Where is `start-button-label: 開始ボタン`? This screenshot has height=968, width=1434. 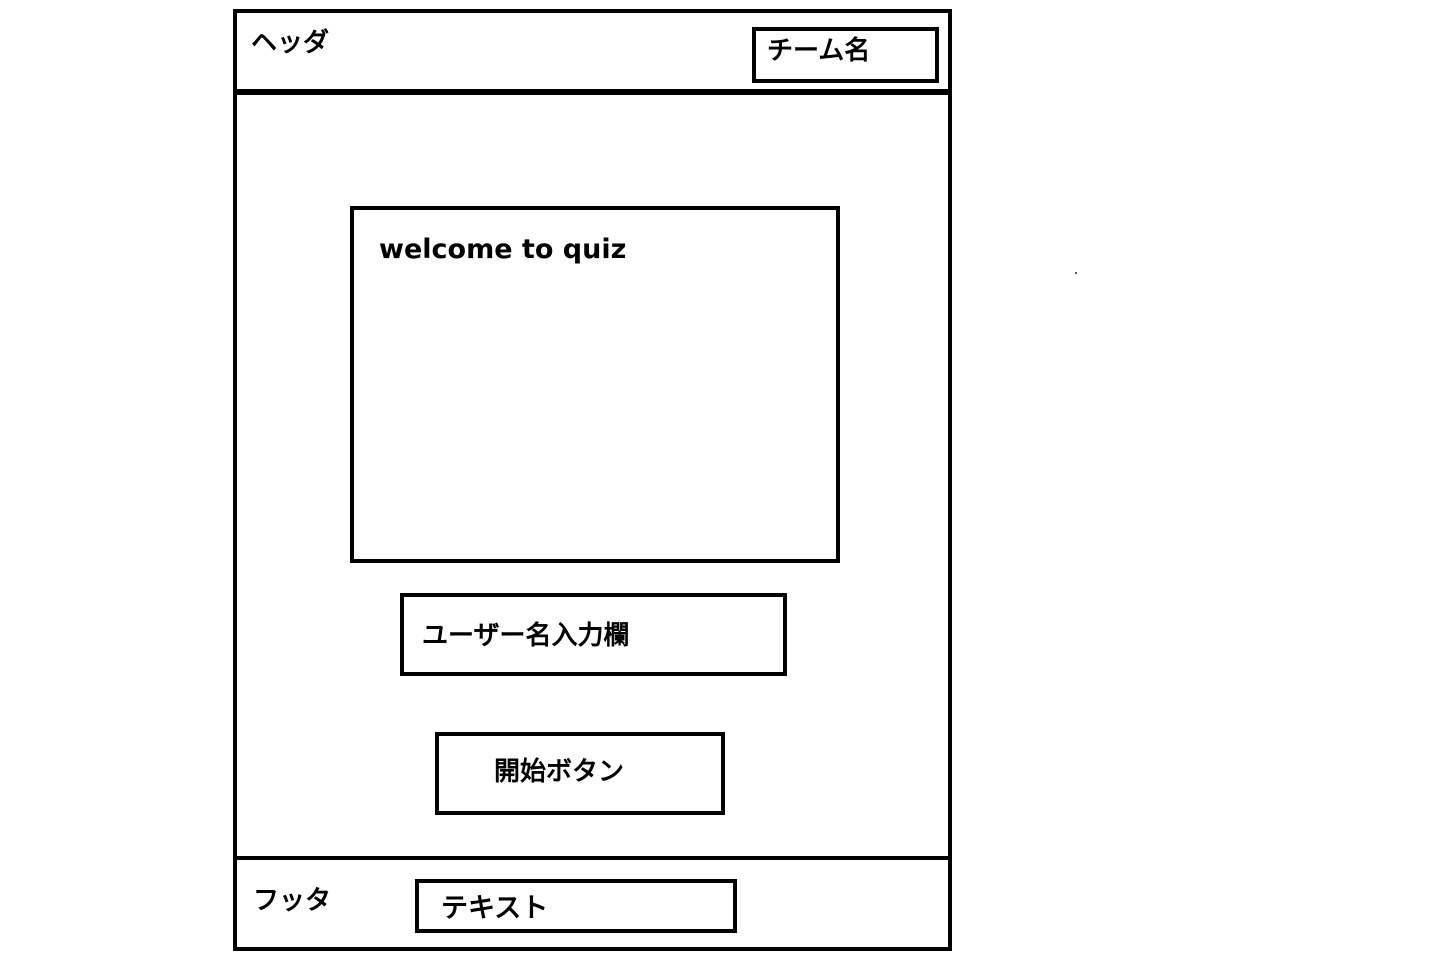 start-button-label: 開始ボタン is located at coordinates (559, 772).